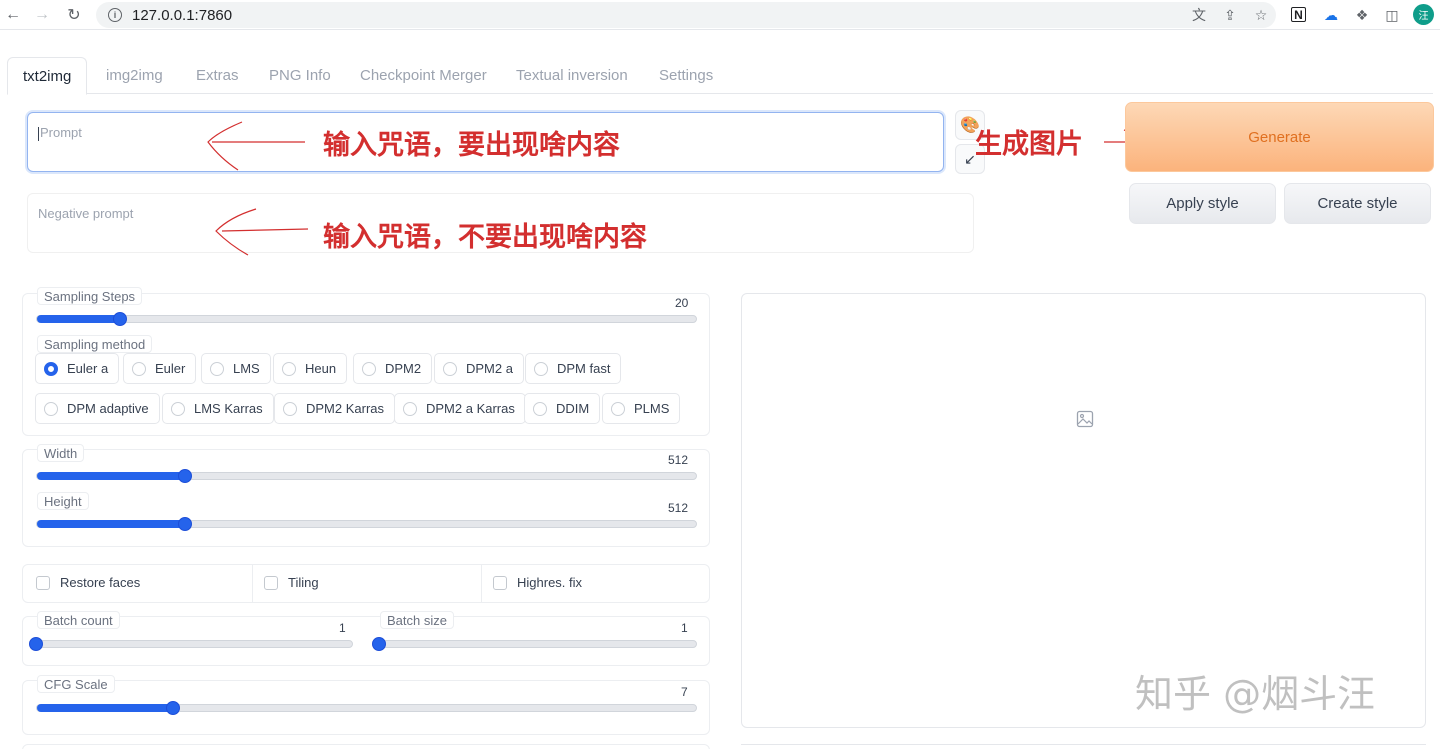  I want to click on restore-faces-label: Restore faces, so click(100, 582).